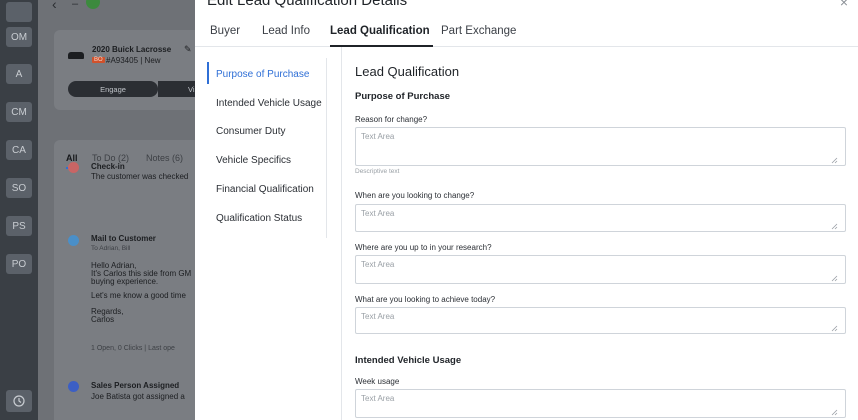 This screenshot has height=420, width=858. What do you see at coordinates (307, 4) in the screenshot?
I see `drawer-title: Edit Lead Qualification Details` at bounding box center [307, 4].